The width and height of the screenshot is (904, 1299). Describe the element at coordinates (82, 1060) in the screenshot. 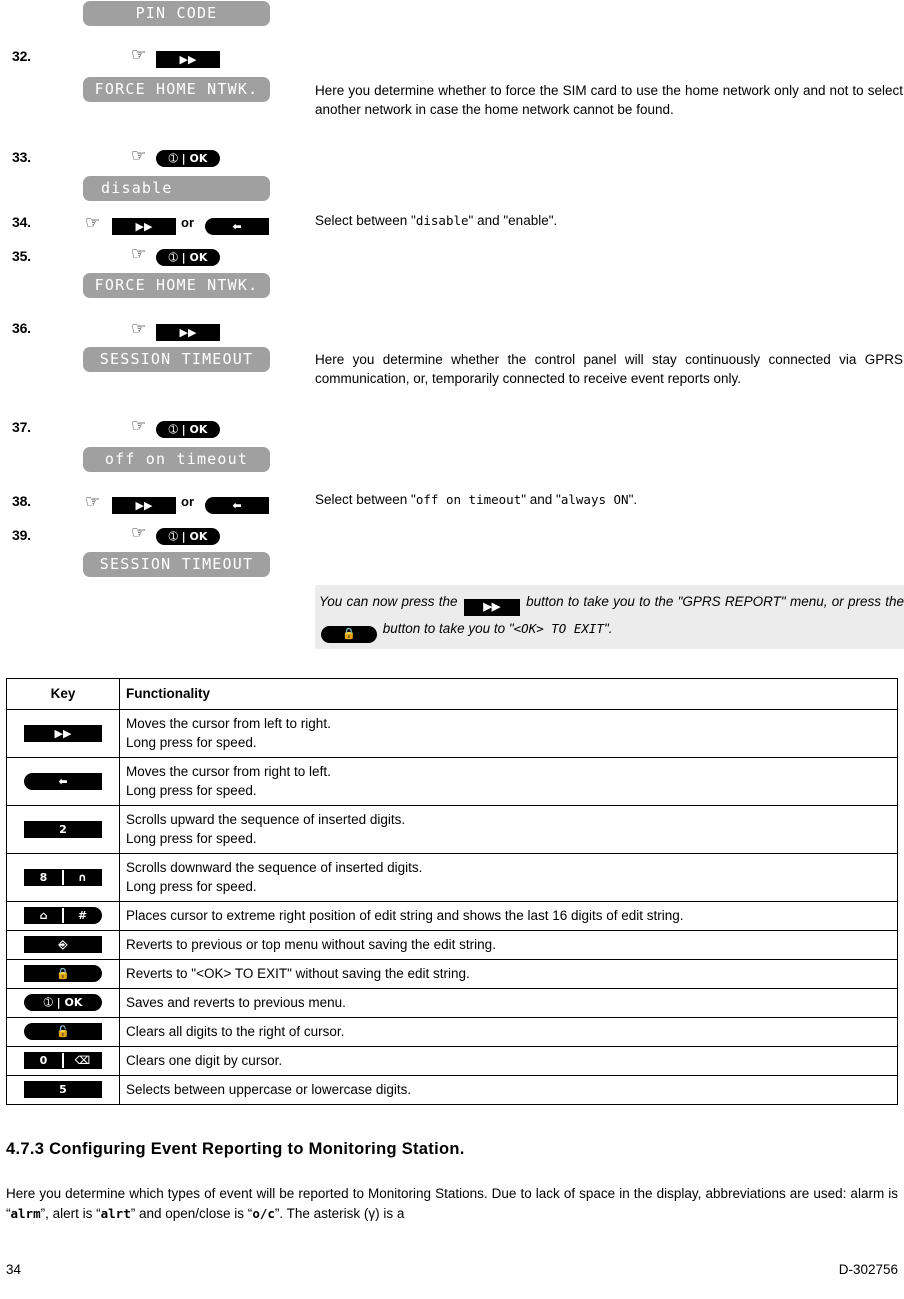

I see `erase-icon: ⌫` at that location.